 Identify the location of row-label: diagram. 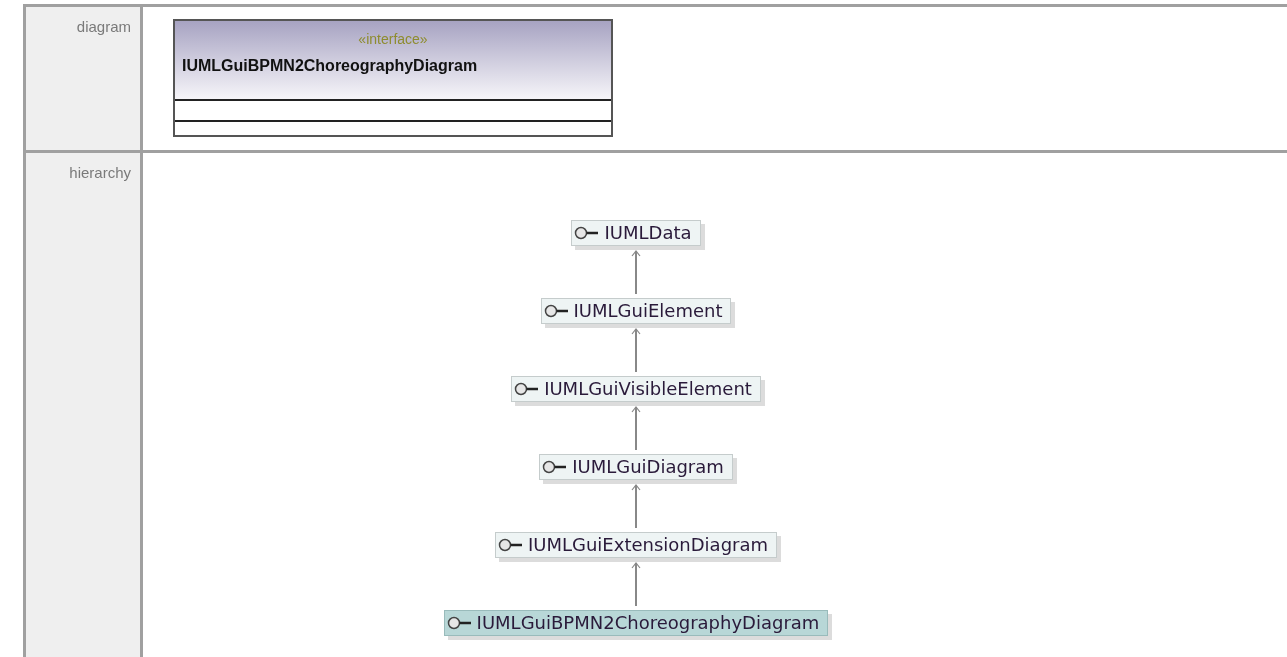
(83, 78).